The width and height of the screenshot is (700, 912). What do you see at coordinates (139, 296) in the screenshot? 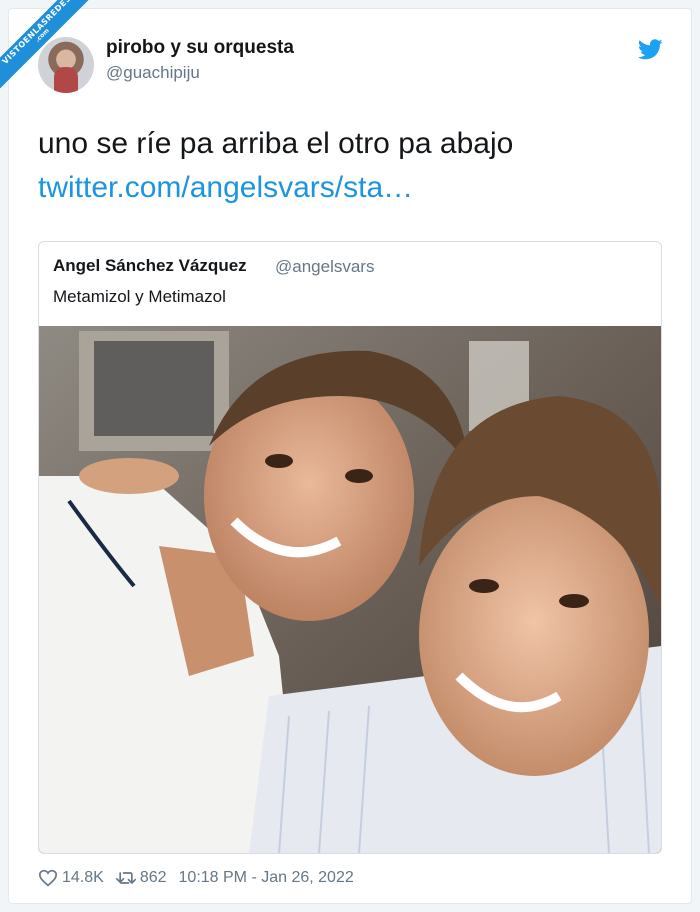
I see `quoted-tweet-text: Metamizol y Metimazol` at bounding box center [139, 296].